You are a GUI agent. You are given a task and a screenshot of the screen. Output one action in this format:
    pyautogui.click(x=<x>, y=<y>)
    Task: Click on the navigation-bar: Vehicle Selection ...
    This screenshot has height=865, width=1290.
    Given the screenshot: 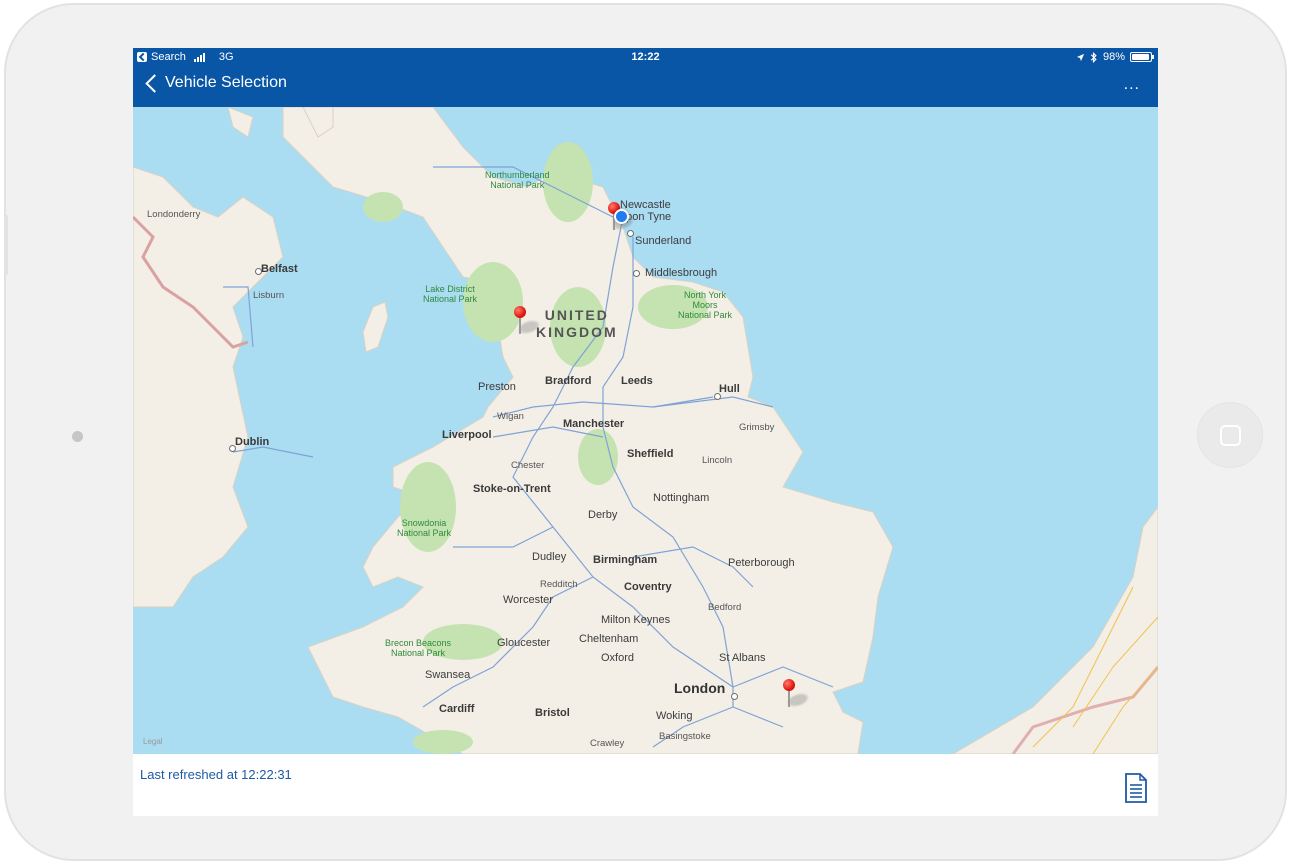 What is the action you would take?
    pyautogui.click(x=645, y=86)
    